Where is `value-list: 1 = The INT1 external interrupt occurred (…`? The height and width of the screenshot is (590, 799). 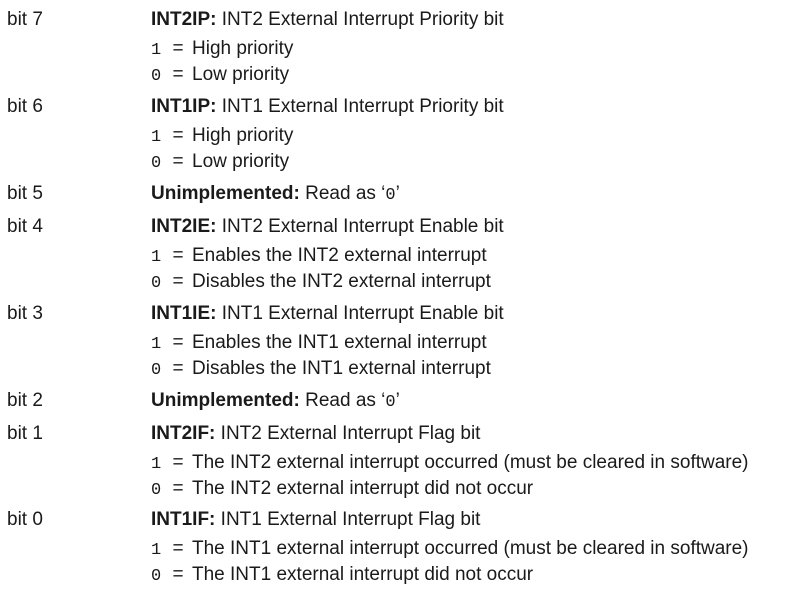 value-list: 1 = The INT1 external interrupt occurred (… is located at coordinates (450, 562).